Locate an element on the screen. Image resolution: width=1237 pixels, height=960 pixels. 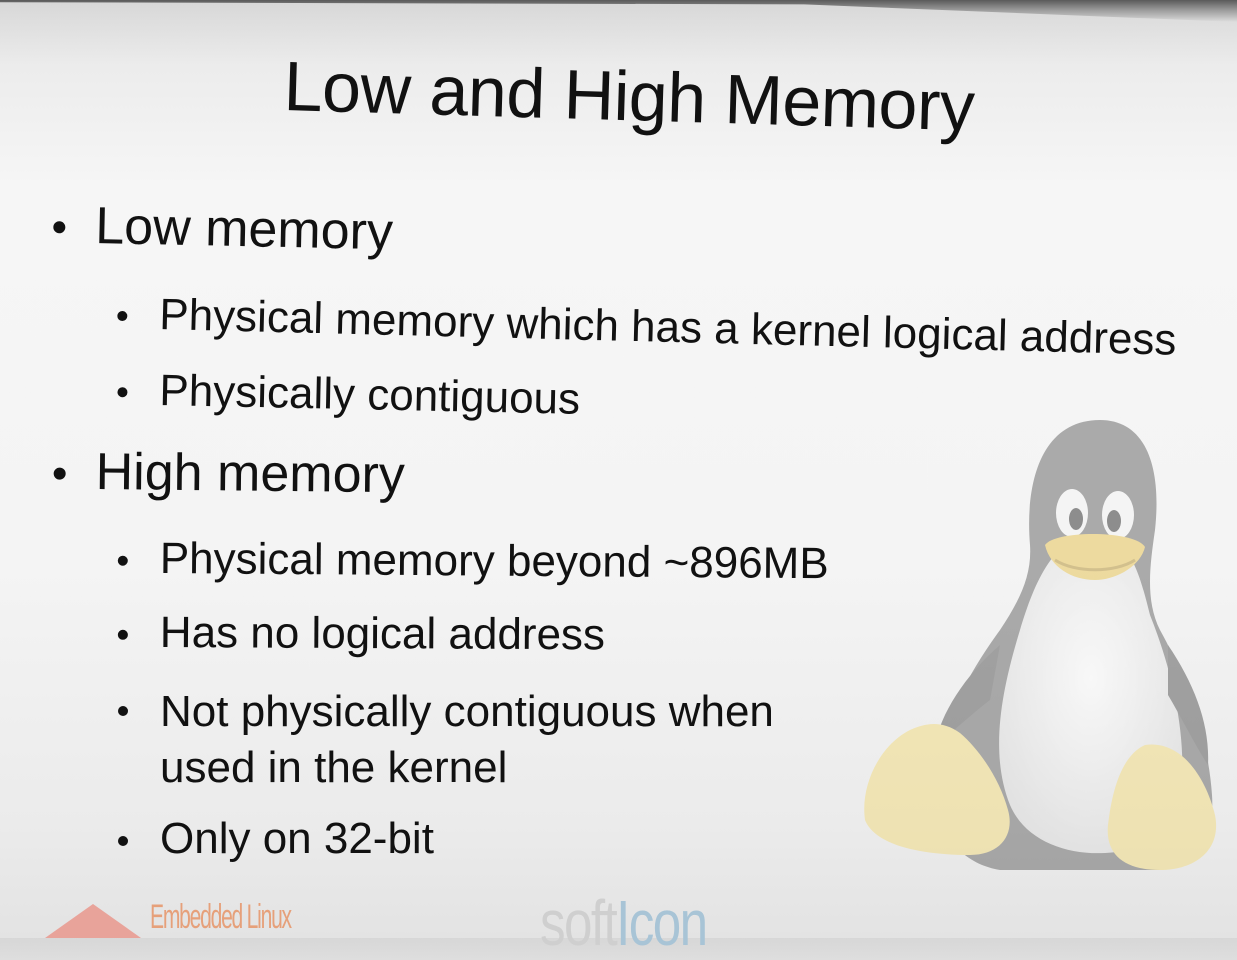
sub-bullet-text: Has no logical address is located at coordinates (382, 634).